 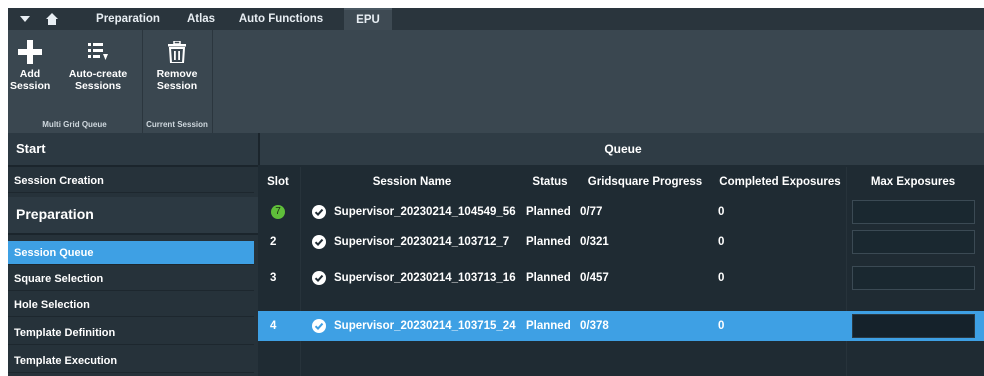 I want to click on column-header-slot: Slot, so click(x=278, y=182).